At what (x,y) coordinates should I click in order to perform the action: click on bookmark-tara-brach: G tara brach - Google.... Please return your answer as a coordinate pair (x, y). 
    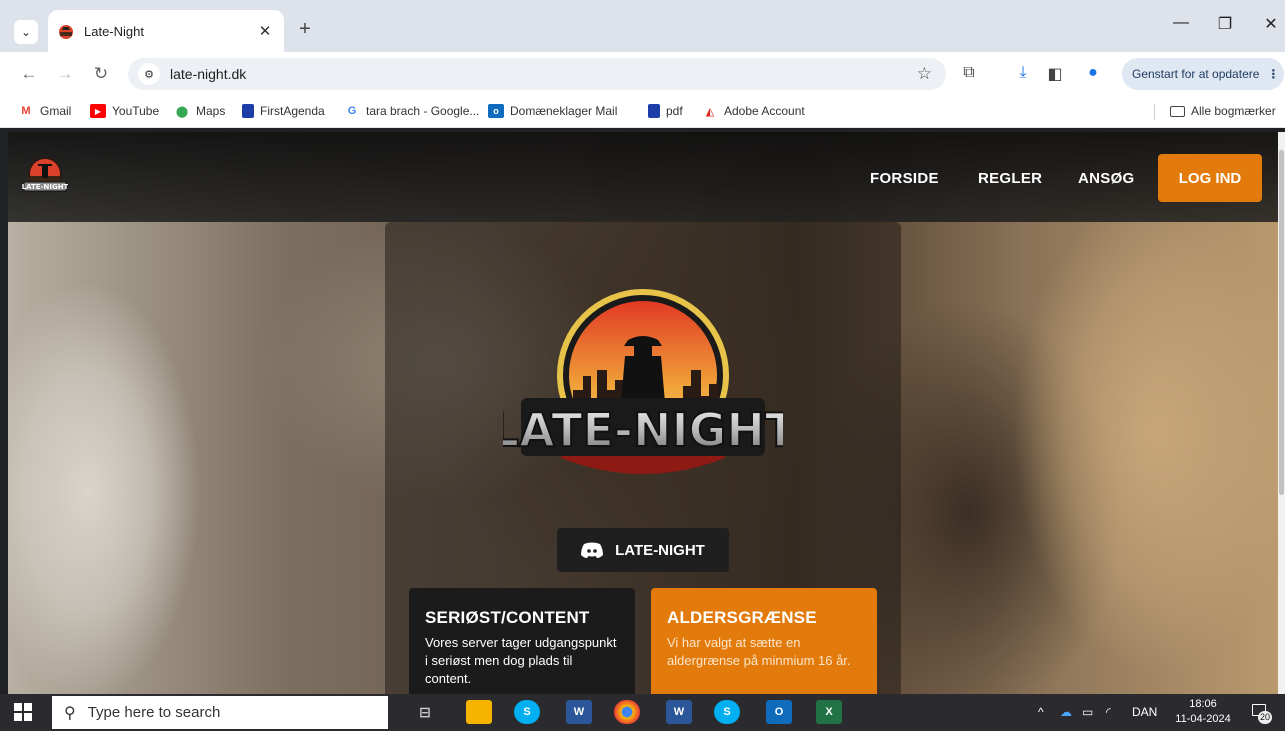
    Looking at the image, I should click on (412, 111).